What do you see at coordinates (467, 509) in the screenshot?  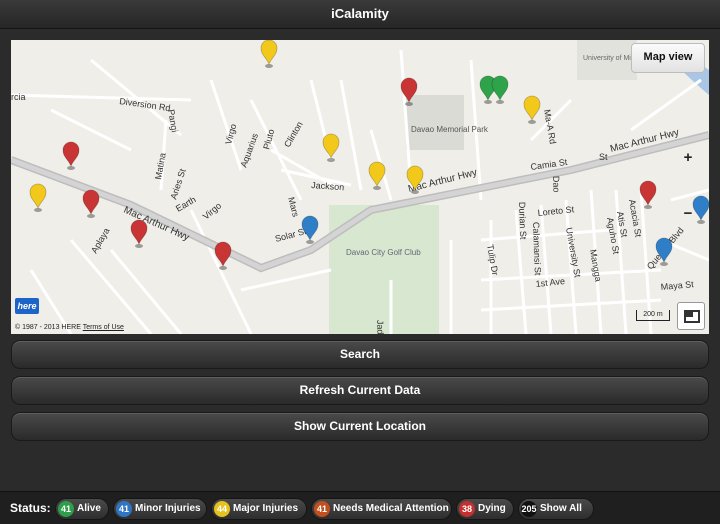 I see `status-count-badge: 38` at bounding box center [467, 509].